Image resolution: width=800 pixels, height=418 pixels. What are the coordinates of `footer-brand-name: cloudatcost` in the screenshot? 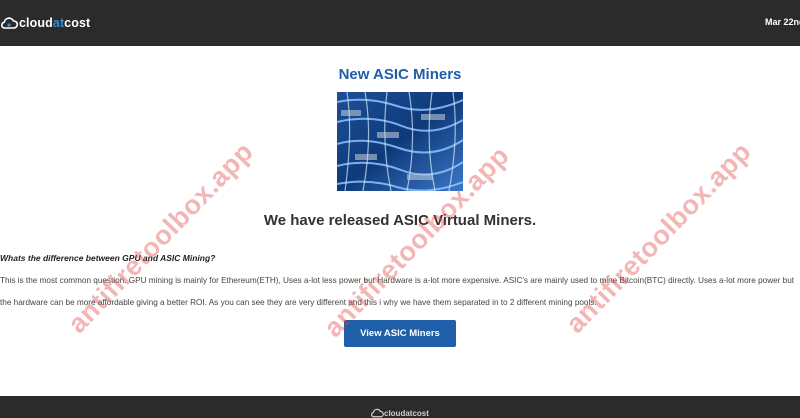 It's located at (406, 413).